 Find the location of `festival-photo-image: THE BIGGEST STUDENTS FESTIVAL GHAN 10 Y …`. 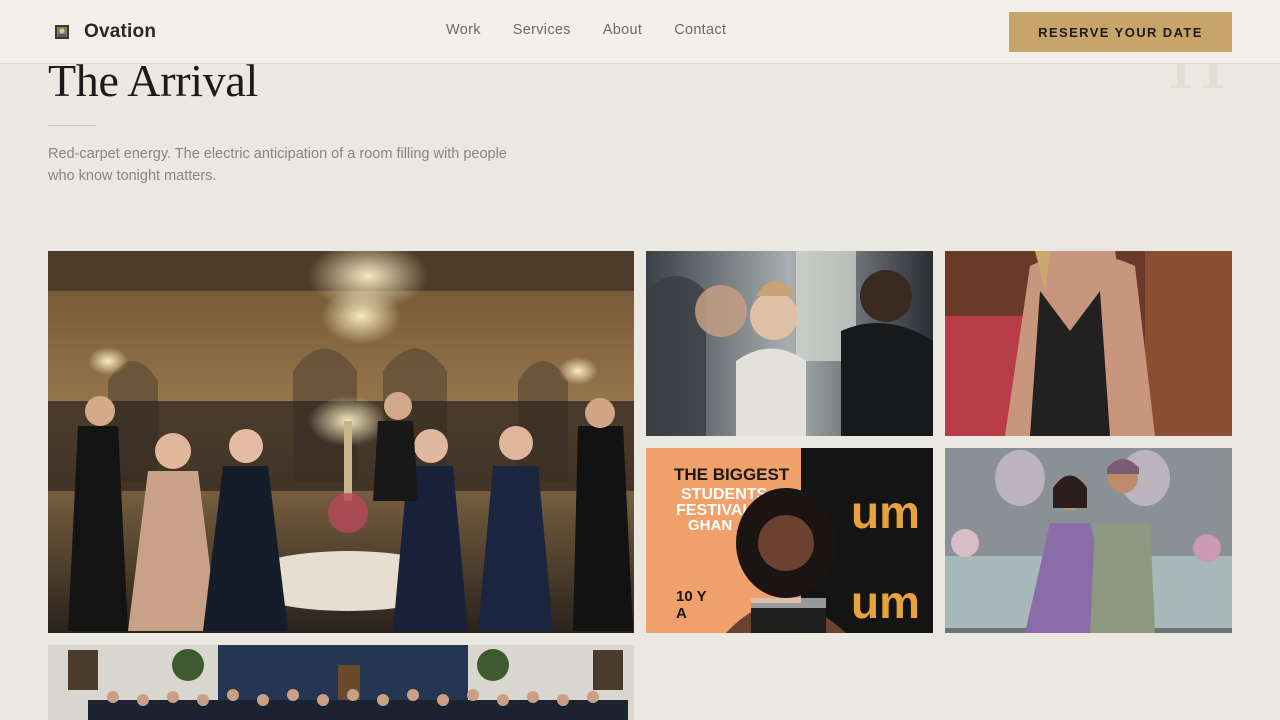

festival-photo-image: THE BIGGEST STUDENTS FESTIVAL GHAN 10 Y … is located at coordinates (789, 540).